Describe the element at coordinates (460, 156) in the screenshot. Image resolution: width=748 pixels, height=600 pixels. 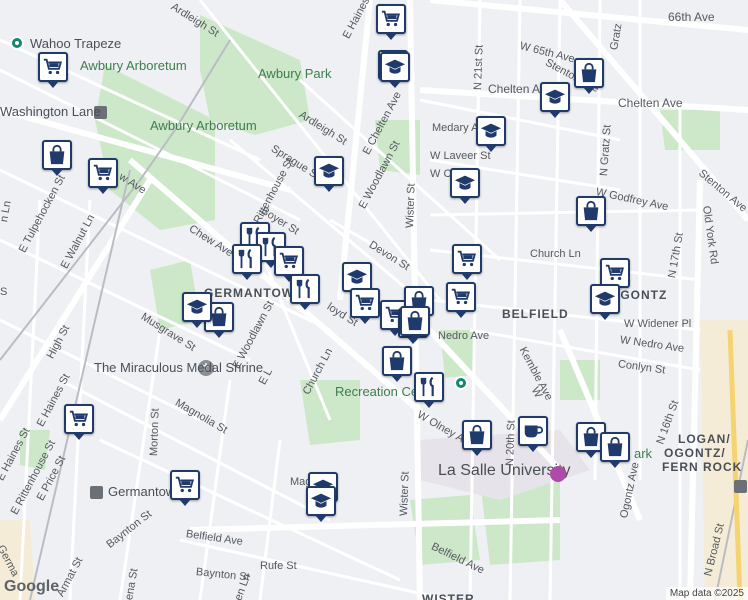
I see `street-w-laveer: W Laveer St` at that location.